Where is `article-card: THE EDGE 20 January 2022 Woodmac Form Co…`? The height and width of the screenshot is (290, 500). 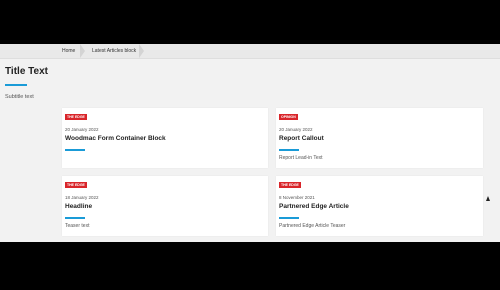 article-card: THE EDGE 20 January 2022 Woodmac Form Co… is located at coordinates (165, 138).